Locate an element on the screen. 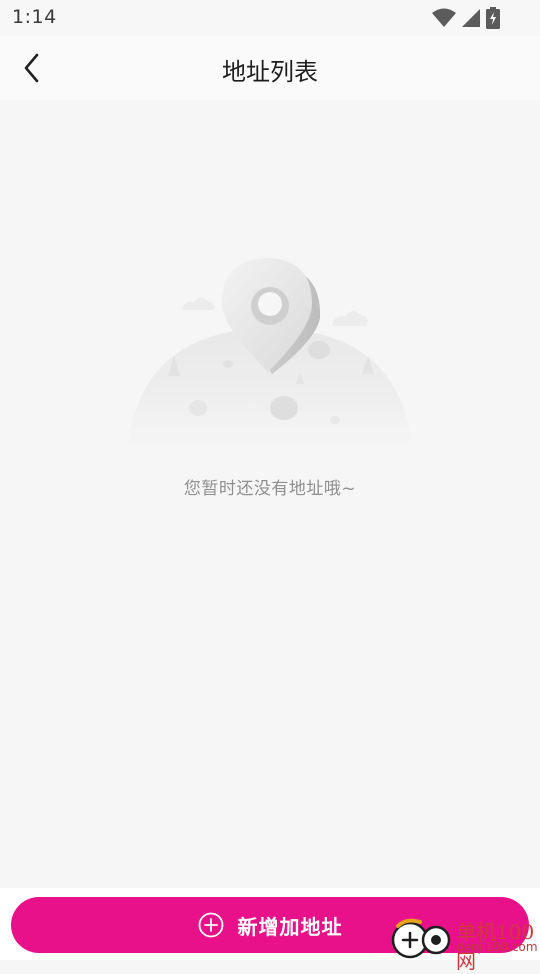  location-pin-illustration is located at coordinates (270, 353).